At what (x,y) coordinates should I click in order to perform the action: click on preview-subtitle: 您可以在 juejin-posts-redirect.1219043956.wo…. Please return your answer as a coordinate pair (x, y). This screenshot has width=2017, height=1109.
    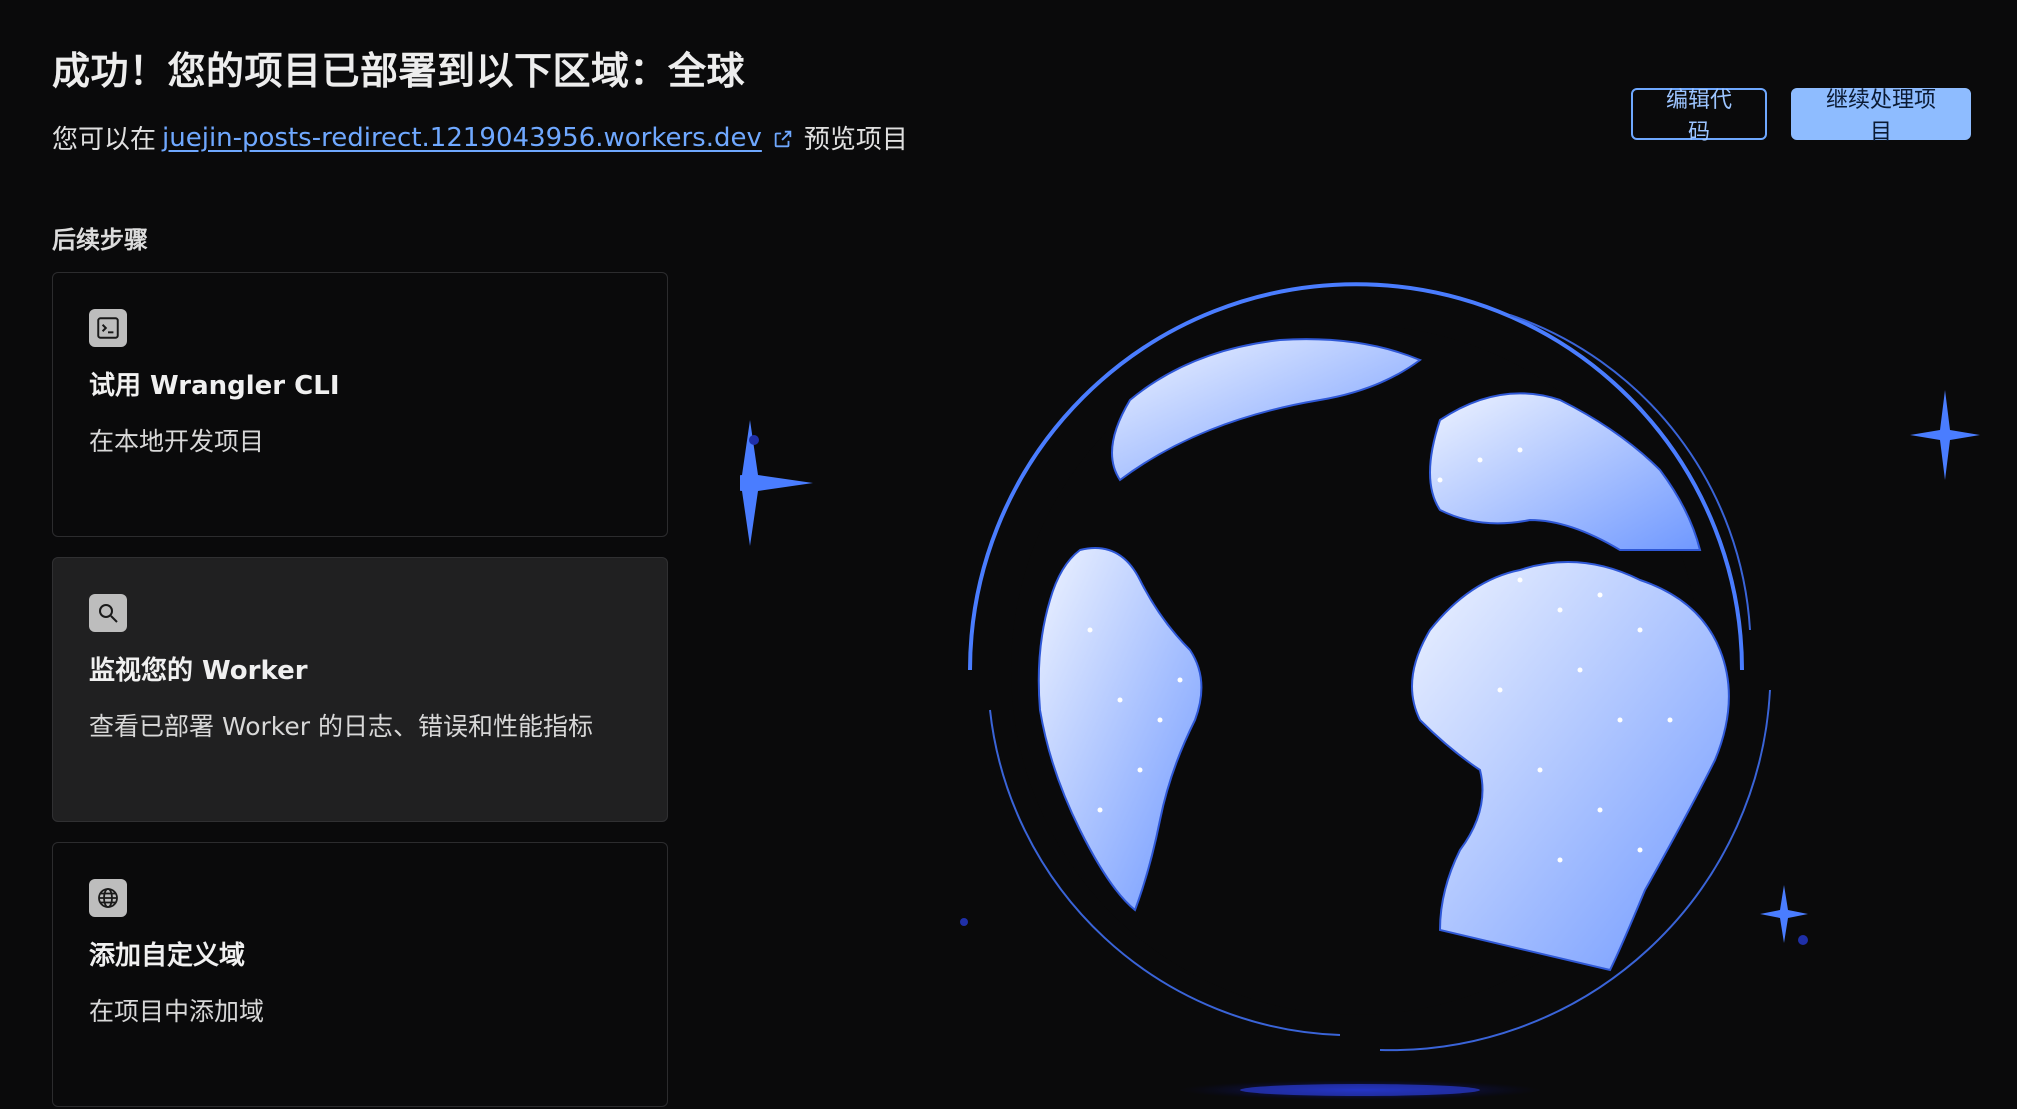
    Looking at the image, I should click on (480, 137).